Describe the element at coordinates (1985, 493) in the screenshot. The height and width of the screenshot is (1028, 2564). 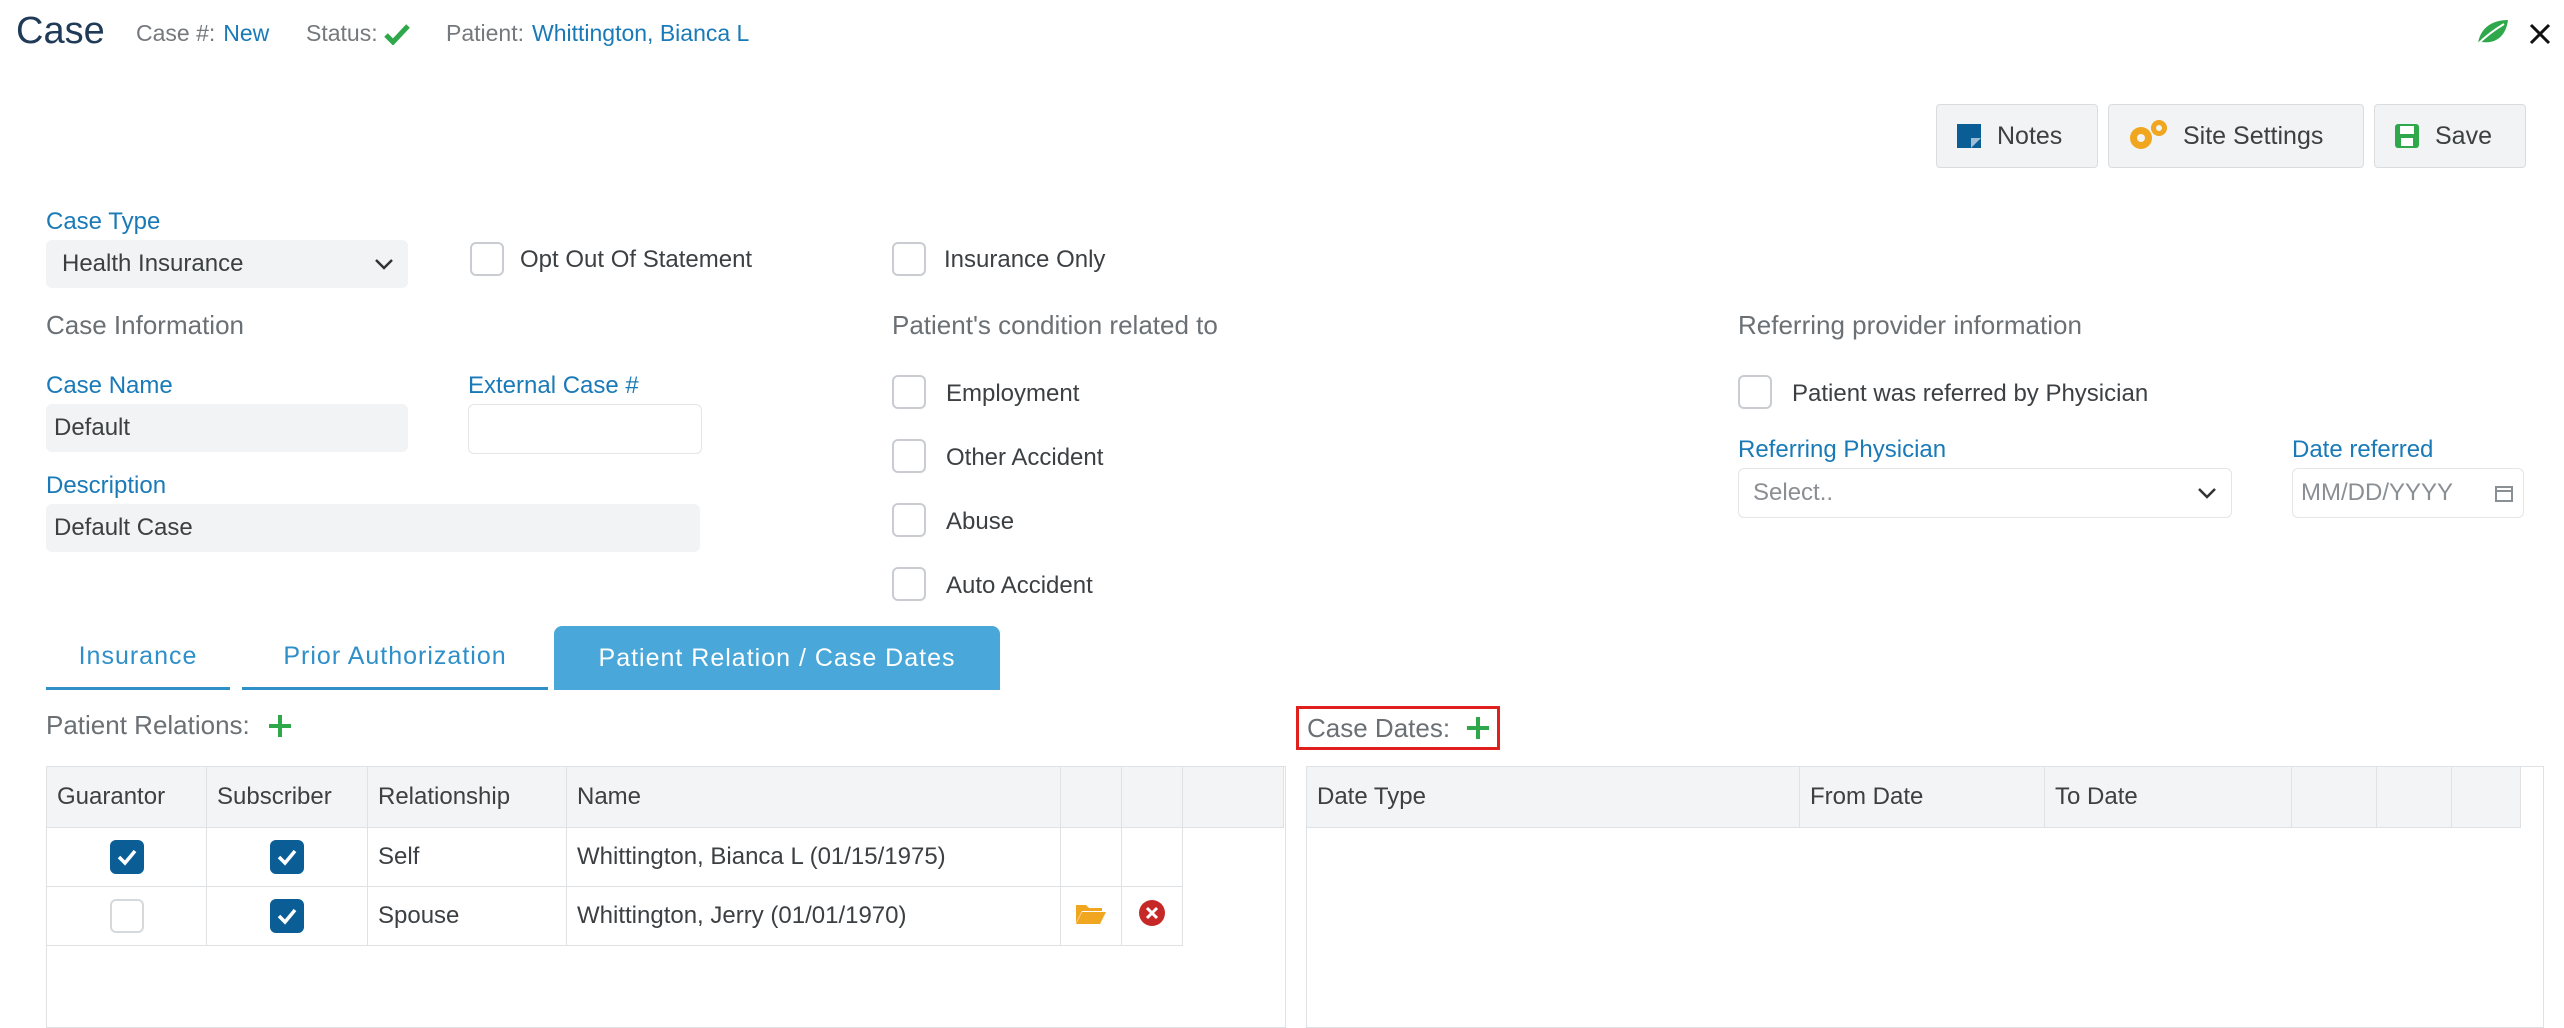
I see `referring-physician-select: Select..` at that location.